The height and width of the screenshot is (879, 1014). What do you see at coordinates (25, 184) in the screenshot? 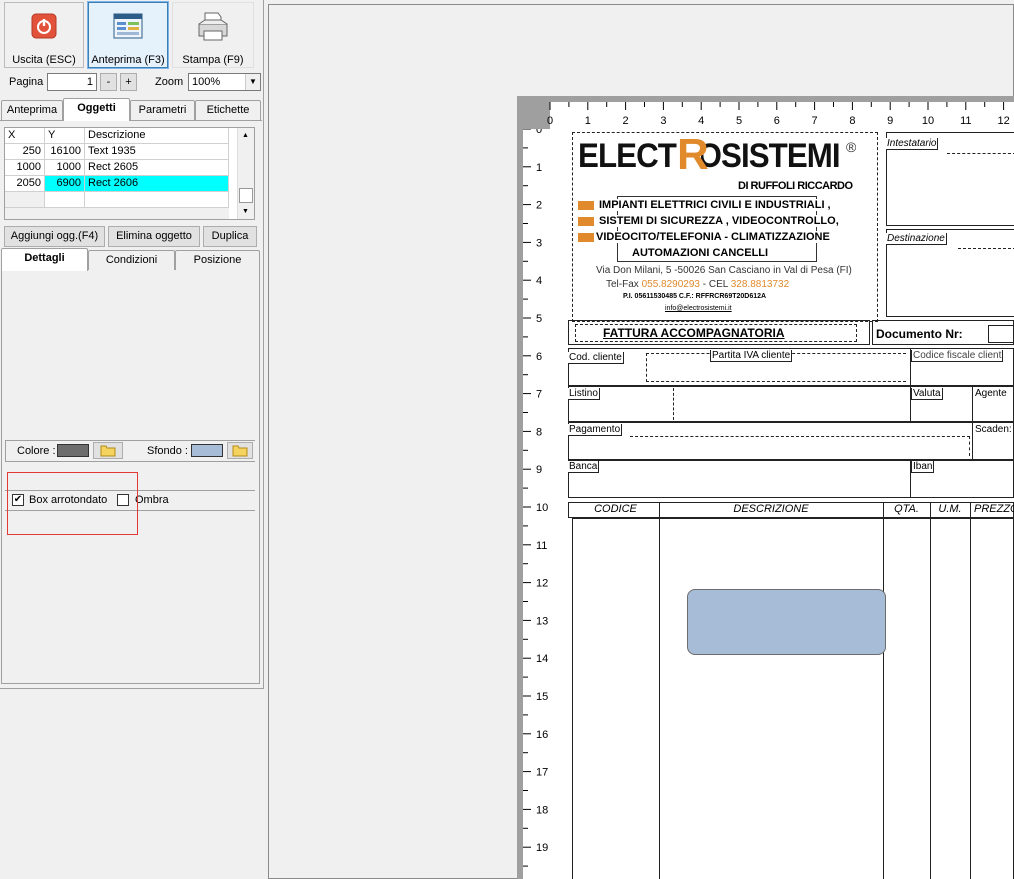
I see `cell-x: 2050` at bounding box center [25, 184].